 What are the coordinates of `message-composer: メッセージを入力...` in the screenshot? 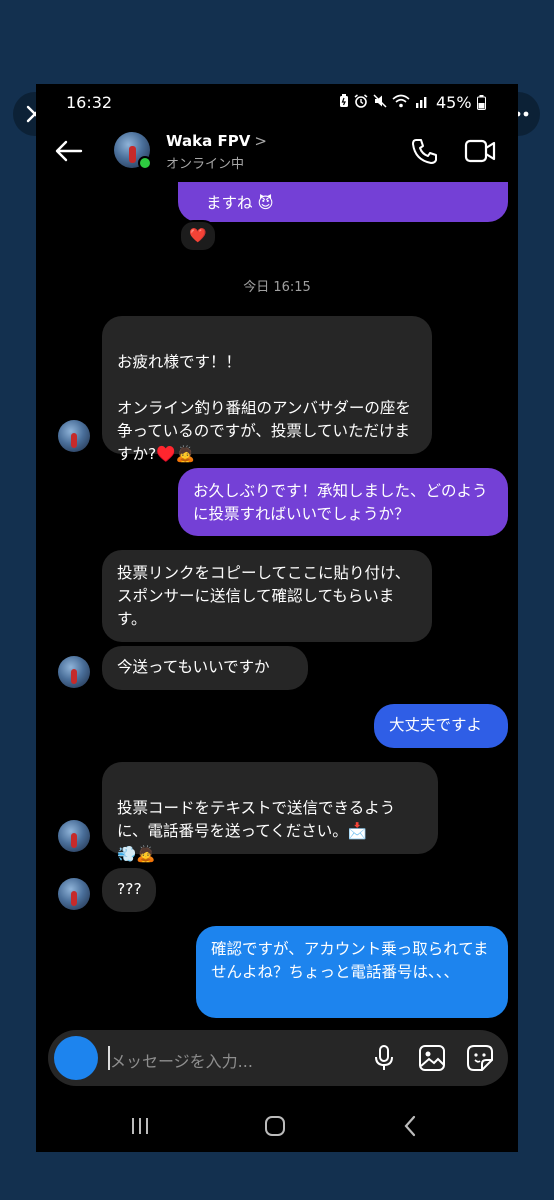 It's located at (278, 1058).